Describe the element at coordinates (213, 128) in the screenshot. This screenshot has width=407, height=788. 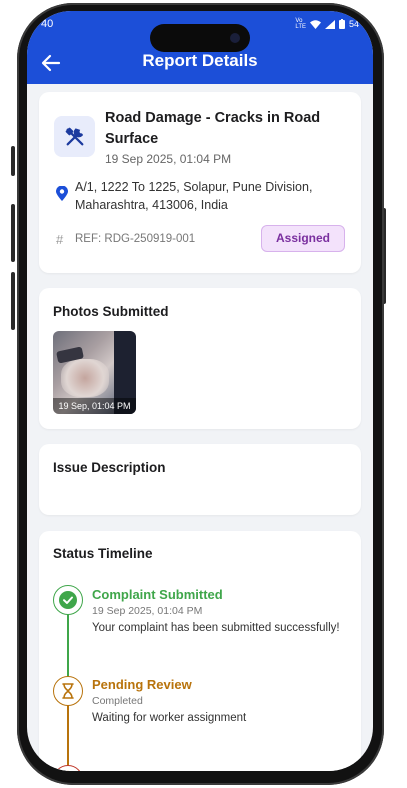
I see `report-title: Road Damage - Cracks in Road Surface` at that location.